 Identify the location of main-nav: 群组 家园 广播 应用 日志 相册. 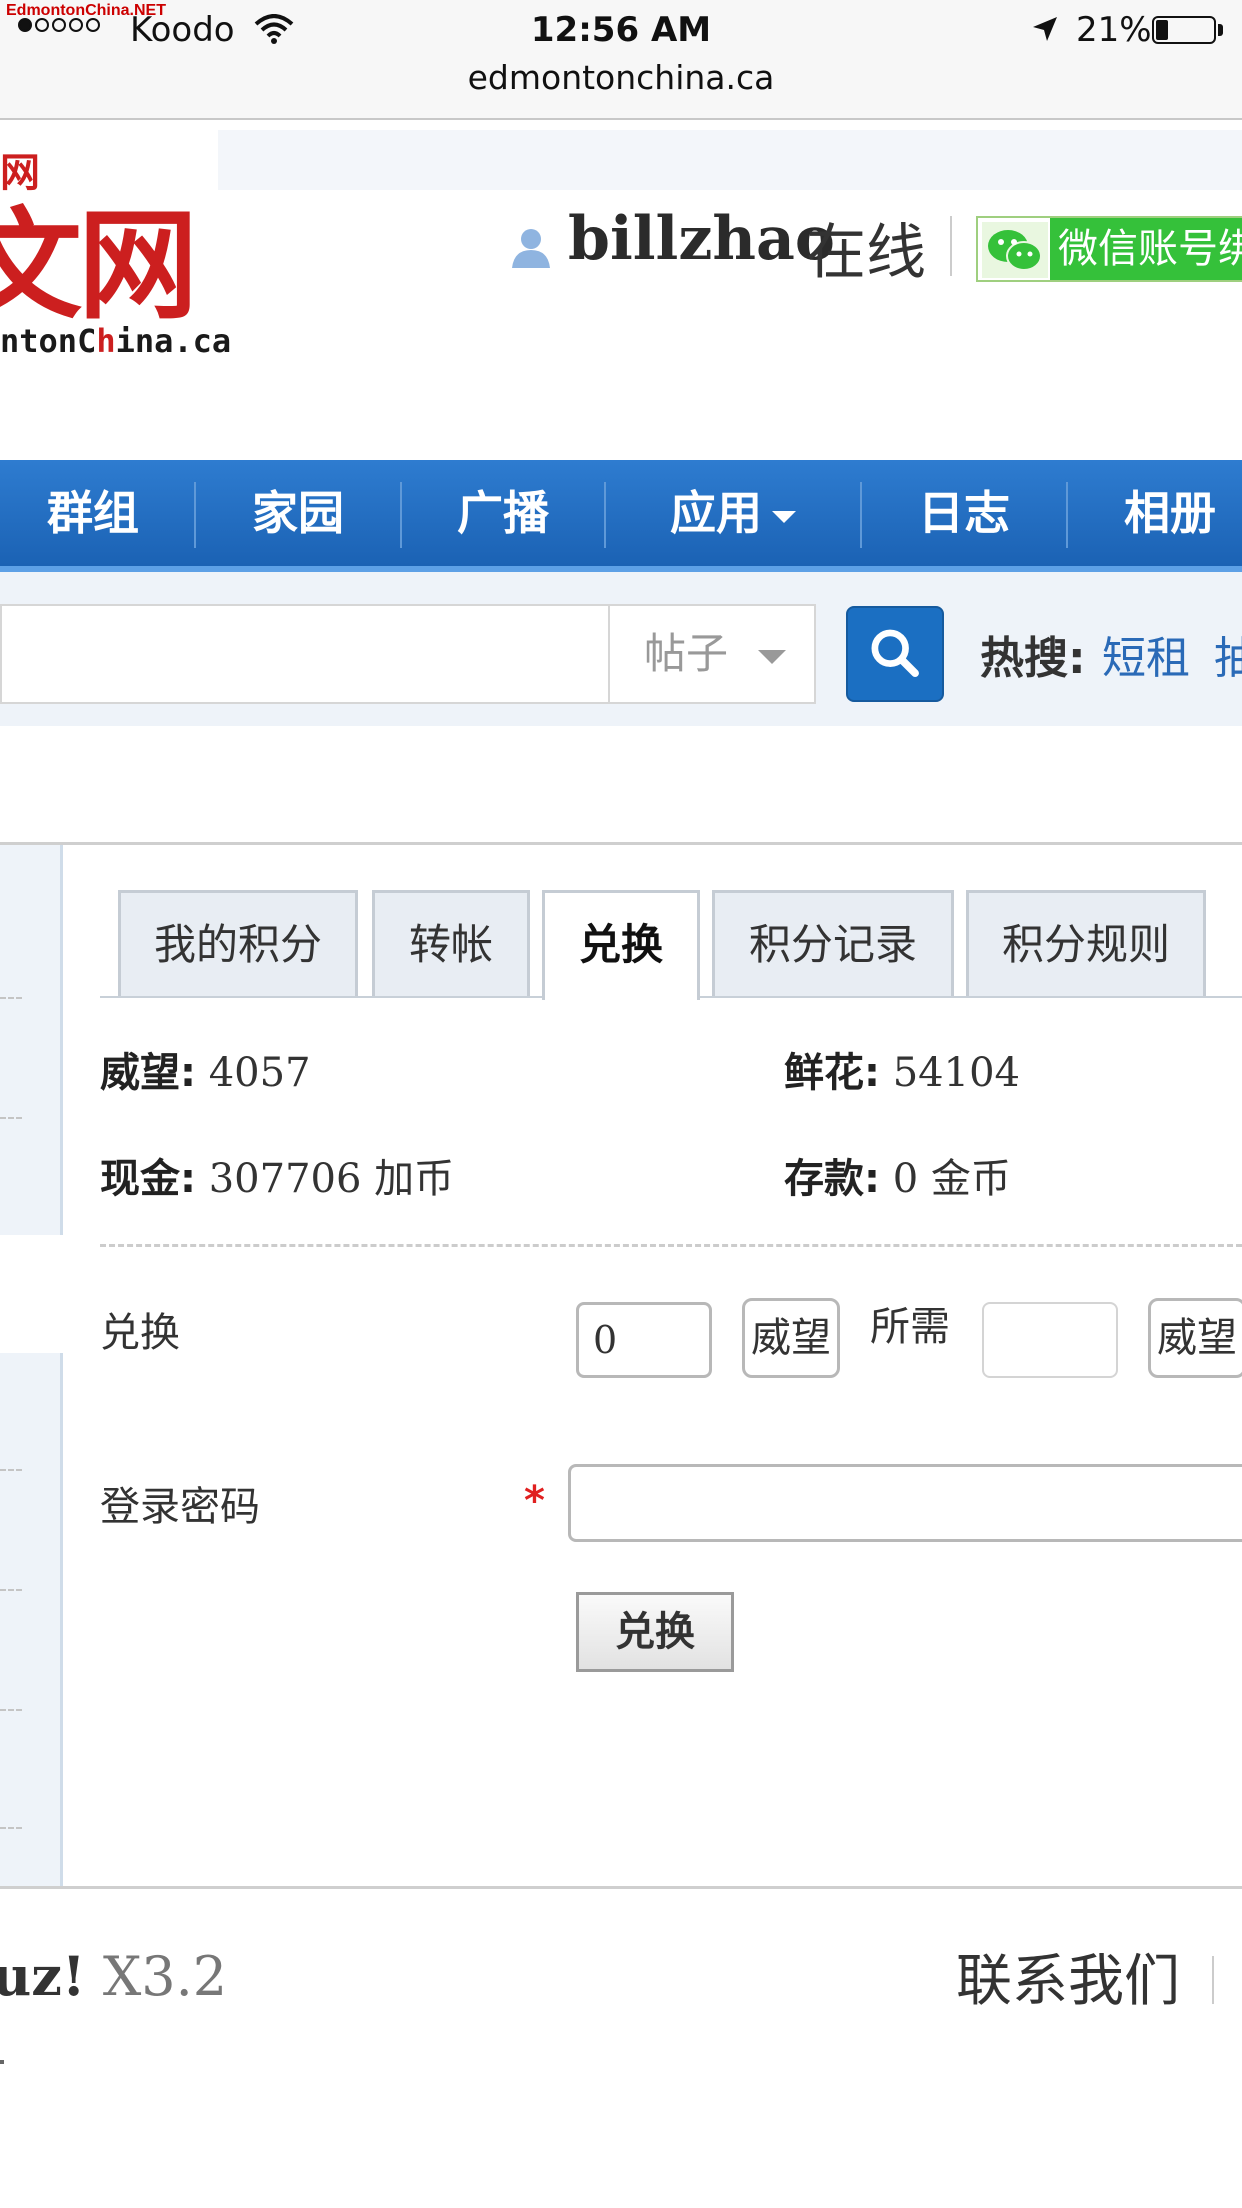
(621, 516).